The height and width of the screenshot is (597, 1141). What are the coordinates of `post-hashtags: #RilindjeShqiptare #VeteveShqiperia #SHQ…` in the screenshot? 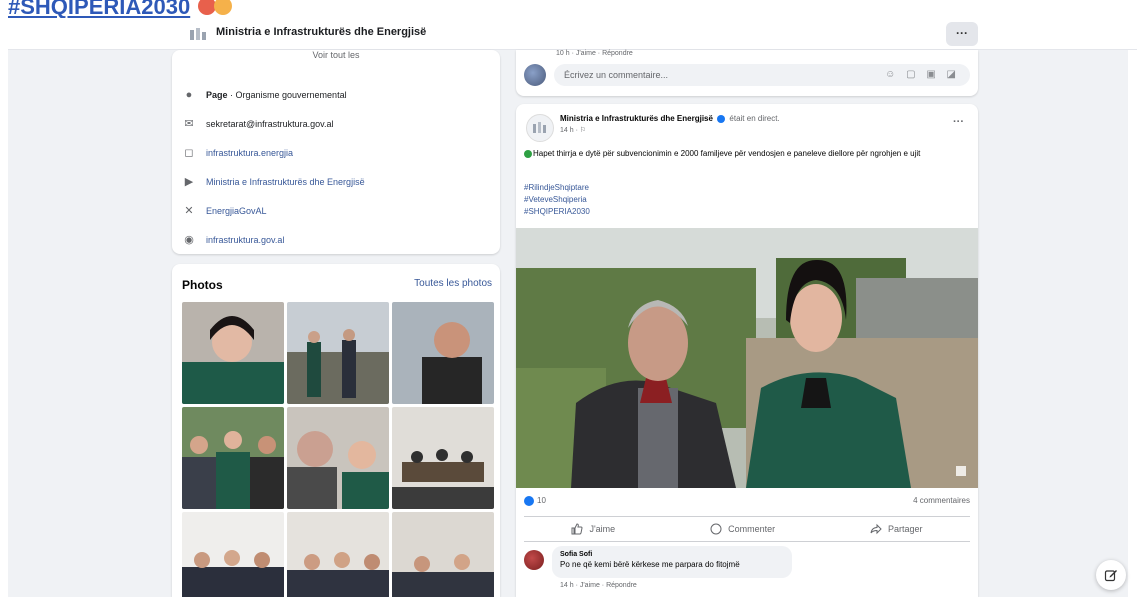 It's located at (557, 200).